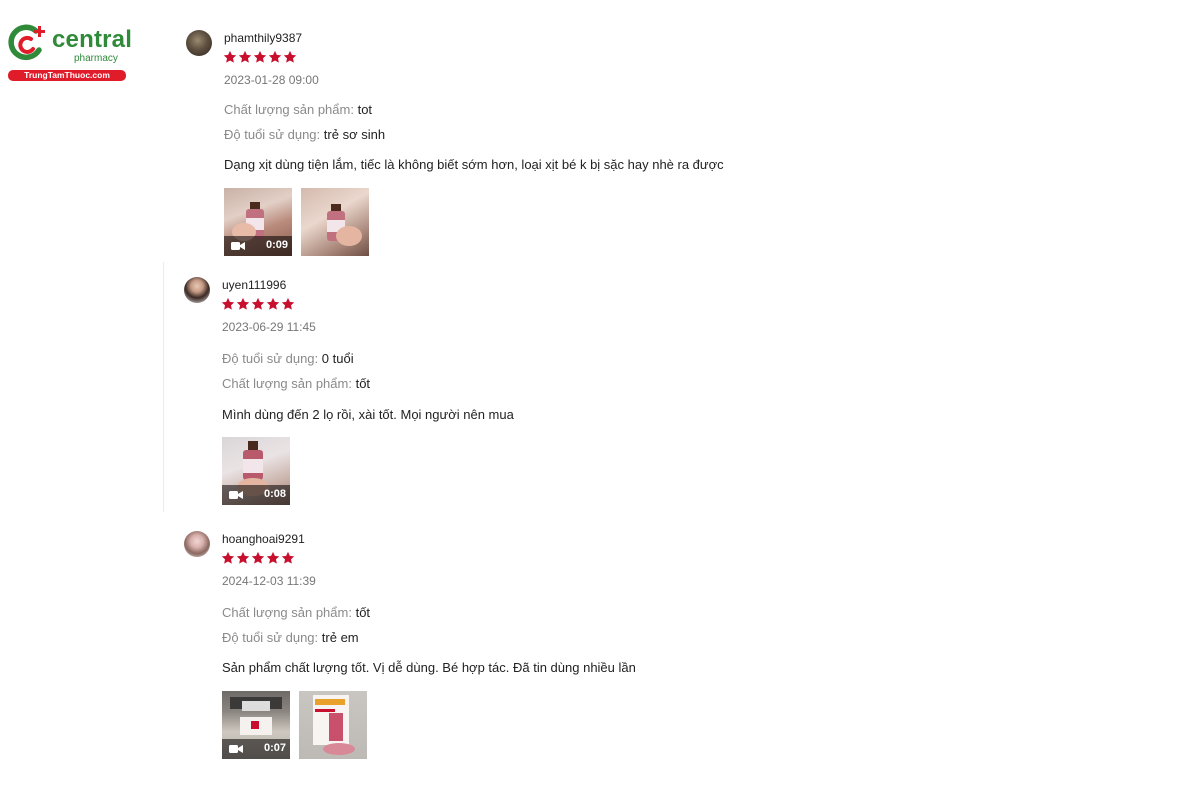 This screenshot has height=800, width=1200. I want to click on review-date: 2024-12-03 11:39, so click(269, 581).